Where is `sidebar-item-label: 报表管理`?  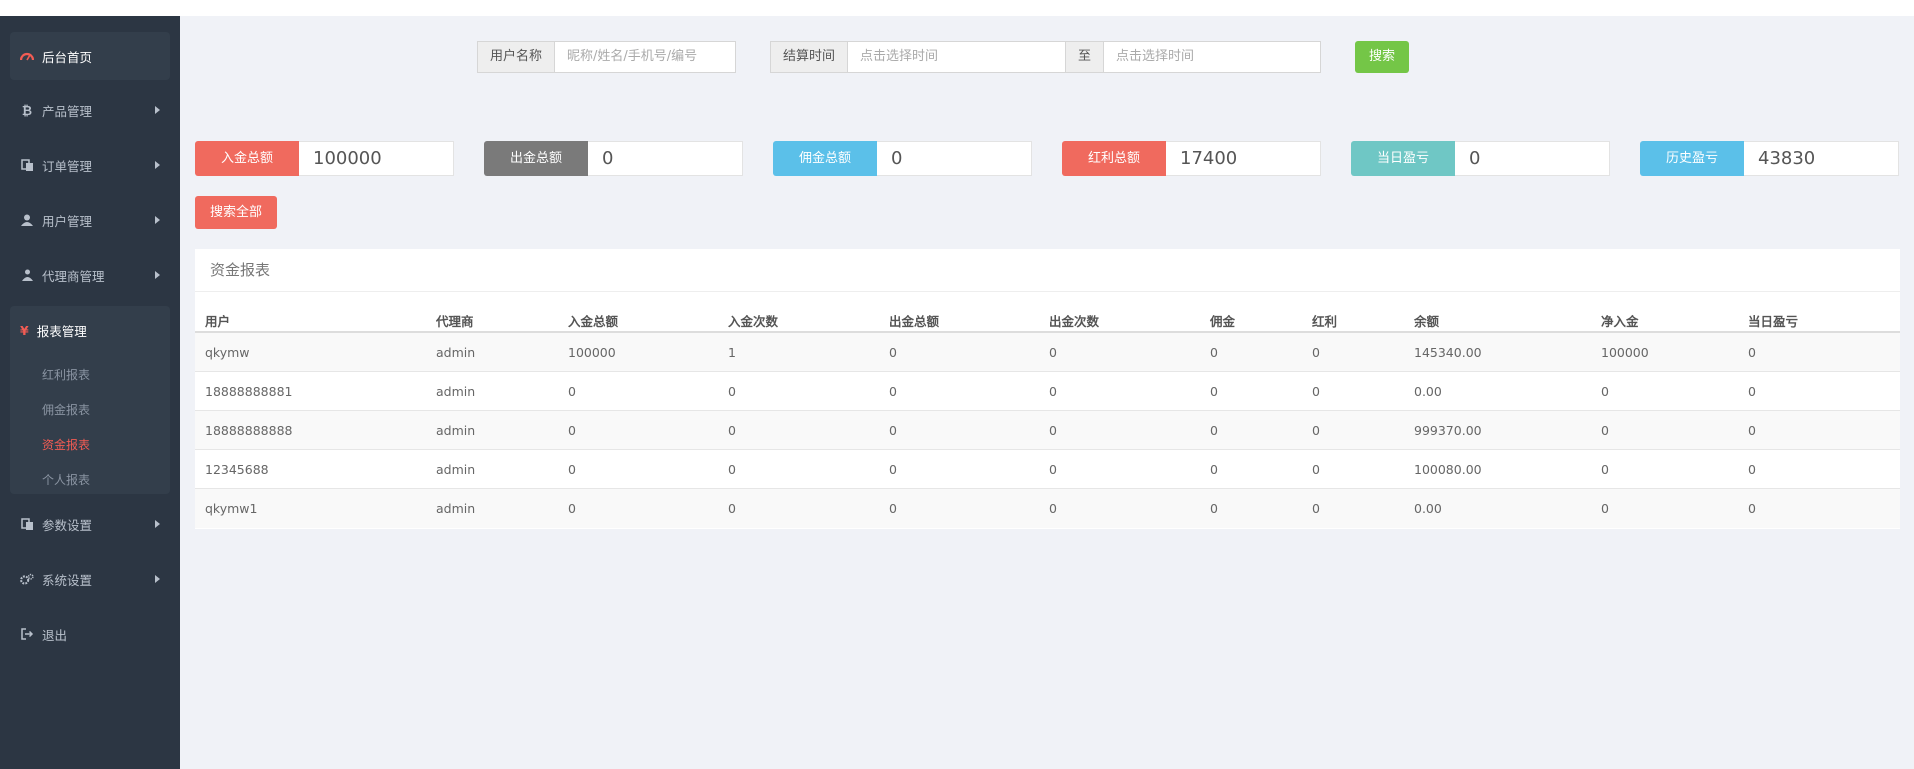 sidebar-item-label: 报表管理 is located at coordinates (61, 331).